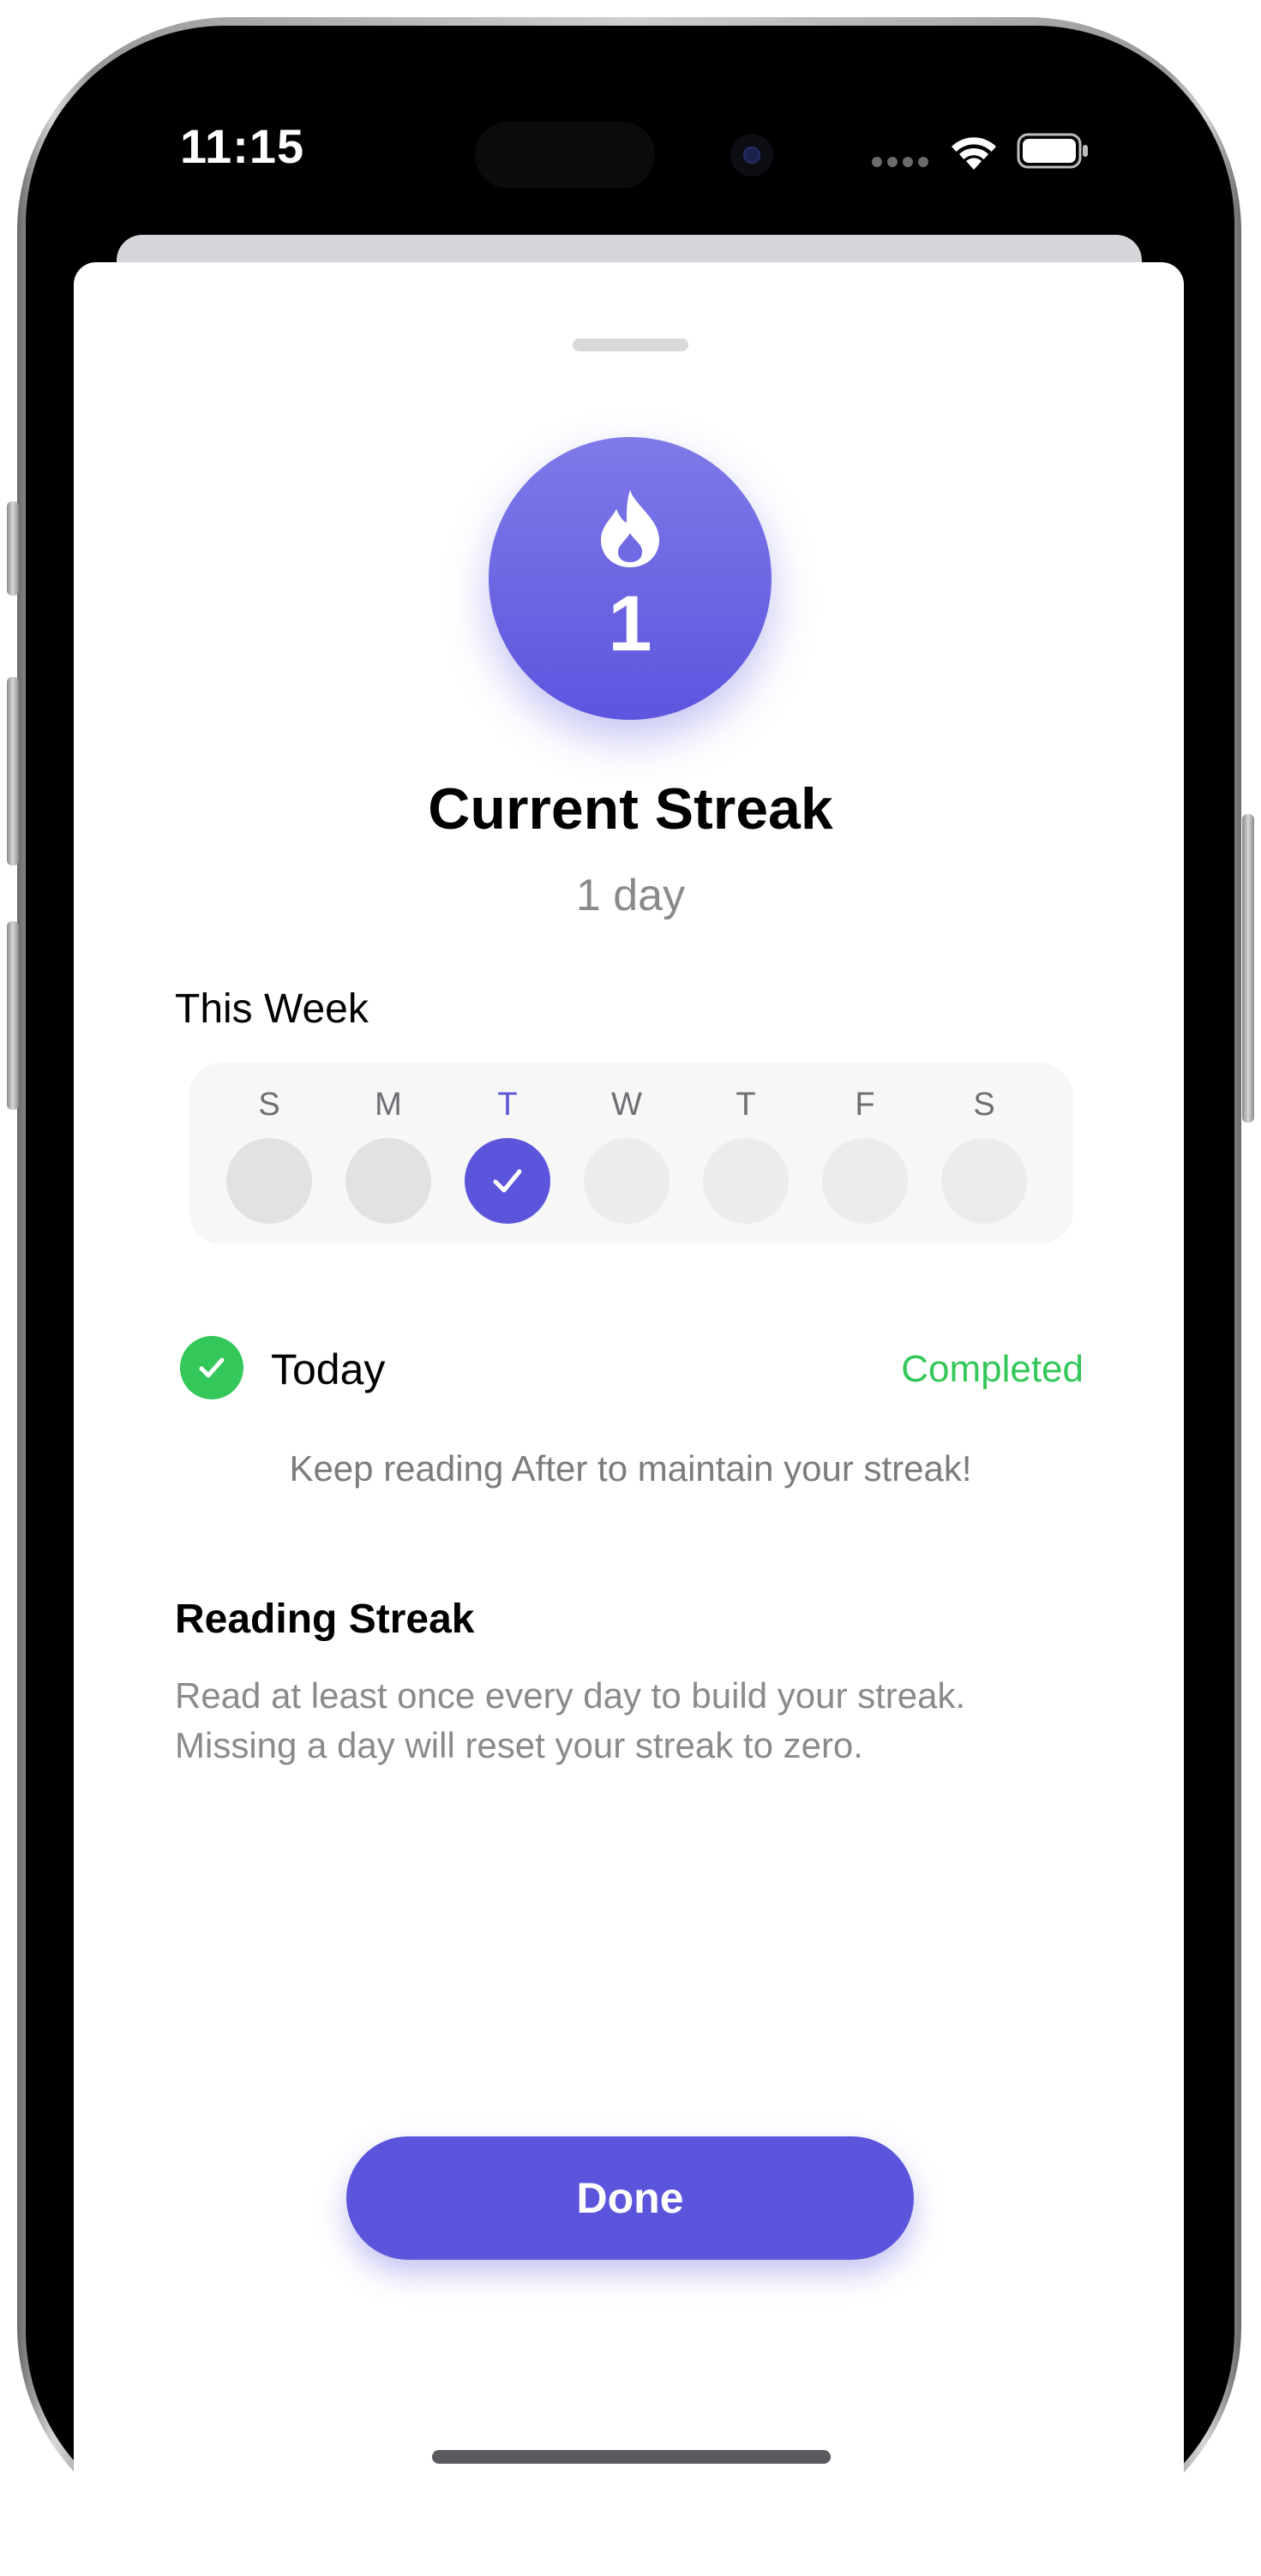  I want to click on check-circle-icon, so click(212, 1367).